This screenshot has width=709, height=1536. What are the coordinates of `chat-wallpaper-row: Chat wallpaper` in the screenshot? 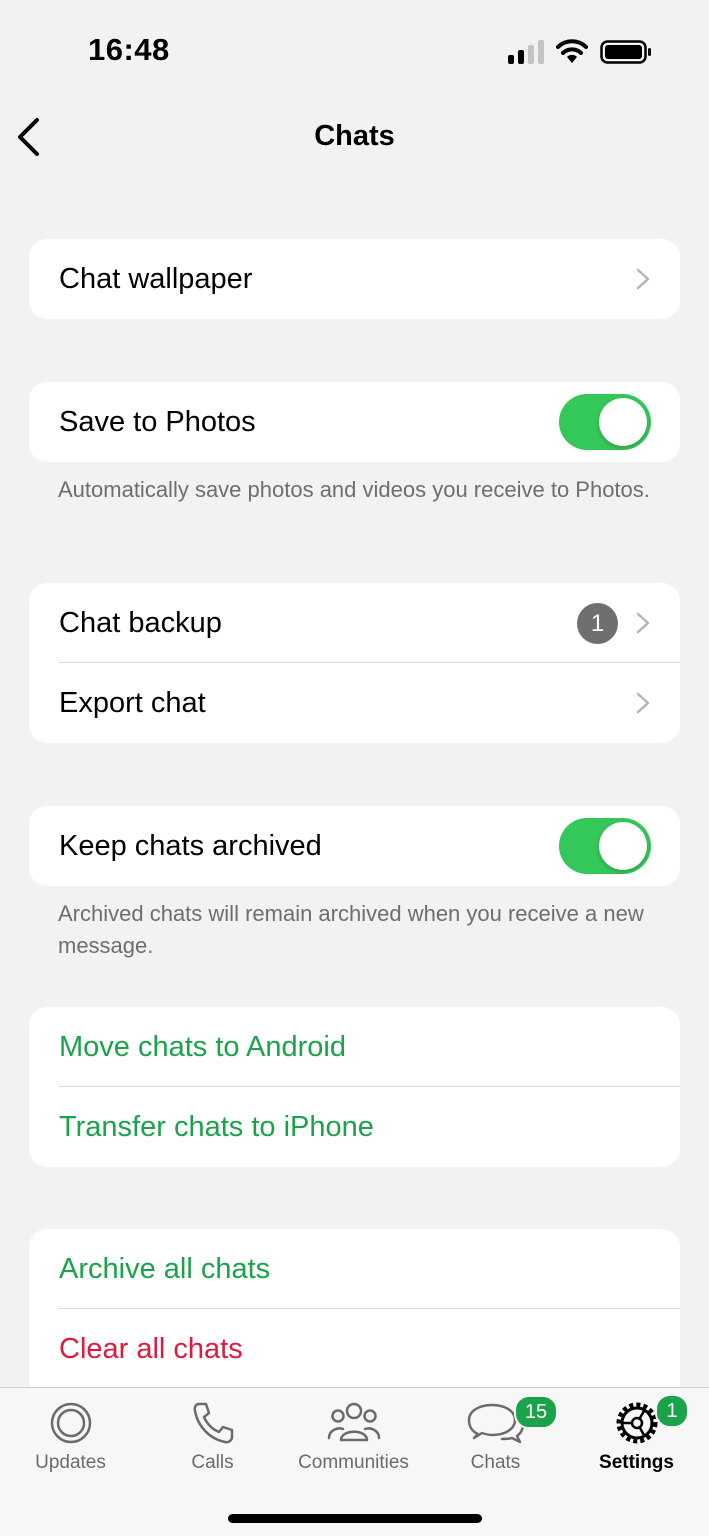 It's located at (354, 279).